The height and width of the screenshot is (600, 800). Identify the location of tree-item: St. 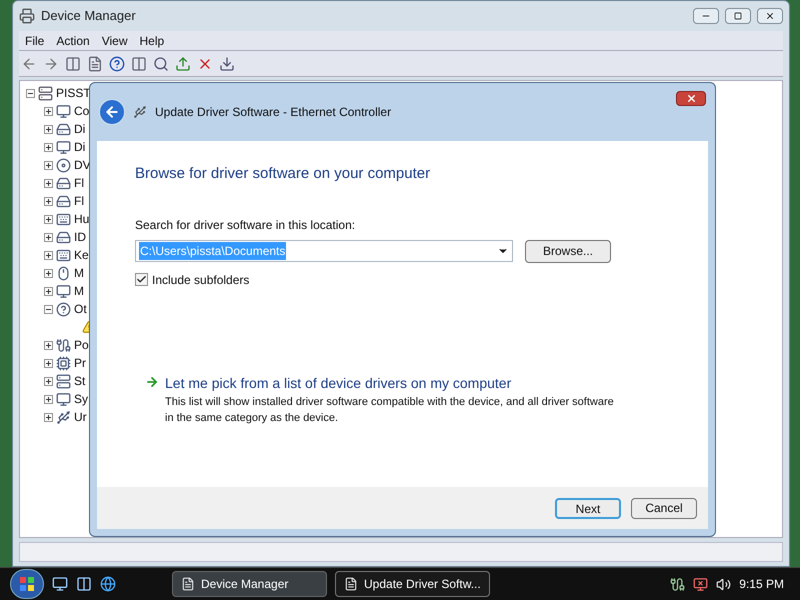
(80, 381).